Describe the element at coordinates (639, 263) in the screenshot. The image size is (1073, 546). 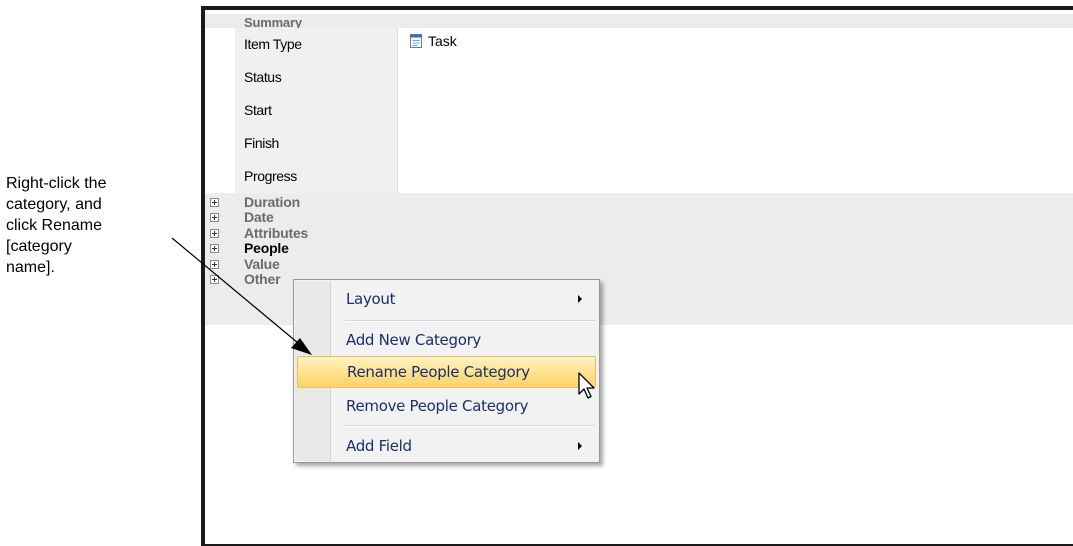
I see `category-value: Value` at that location.